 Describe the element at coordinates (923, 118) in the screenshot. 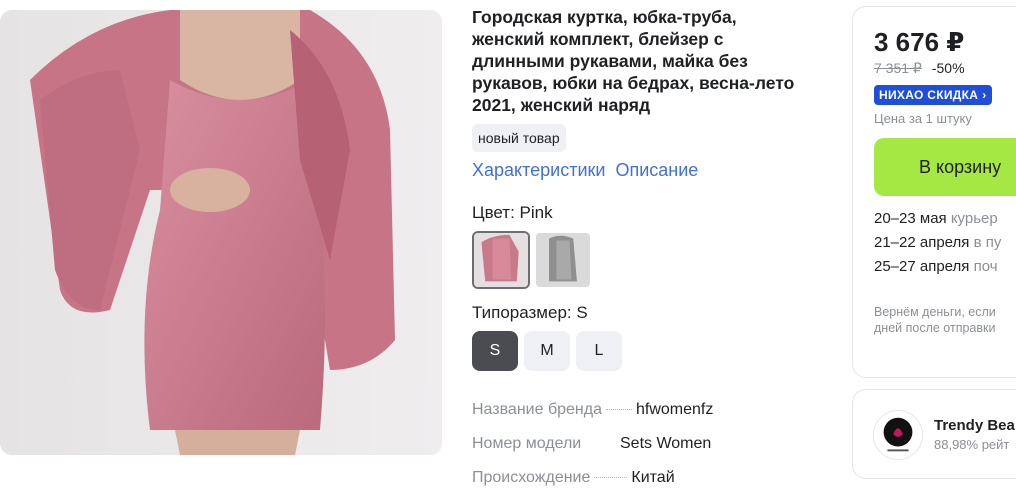

I see `unit-price-note: Цена за 1 штуку` at that location.